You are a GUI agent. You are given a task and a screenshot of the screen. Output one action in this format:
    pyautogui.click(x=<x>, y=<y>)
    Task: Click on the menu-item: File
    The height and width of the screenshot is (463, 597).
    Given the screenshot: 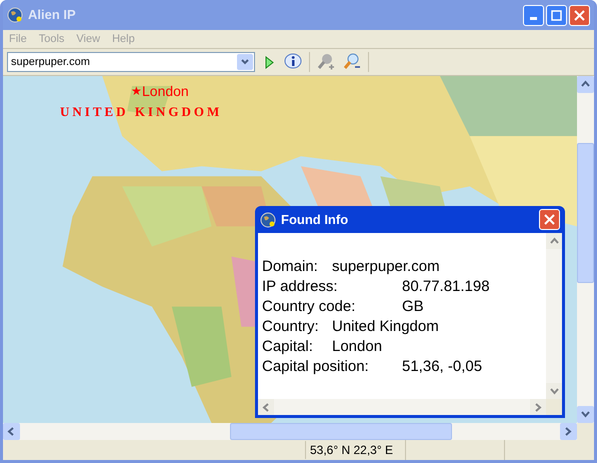 What is the action you would take?
    pyautogui.click(x=18, y=39)
    